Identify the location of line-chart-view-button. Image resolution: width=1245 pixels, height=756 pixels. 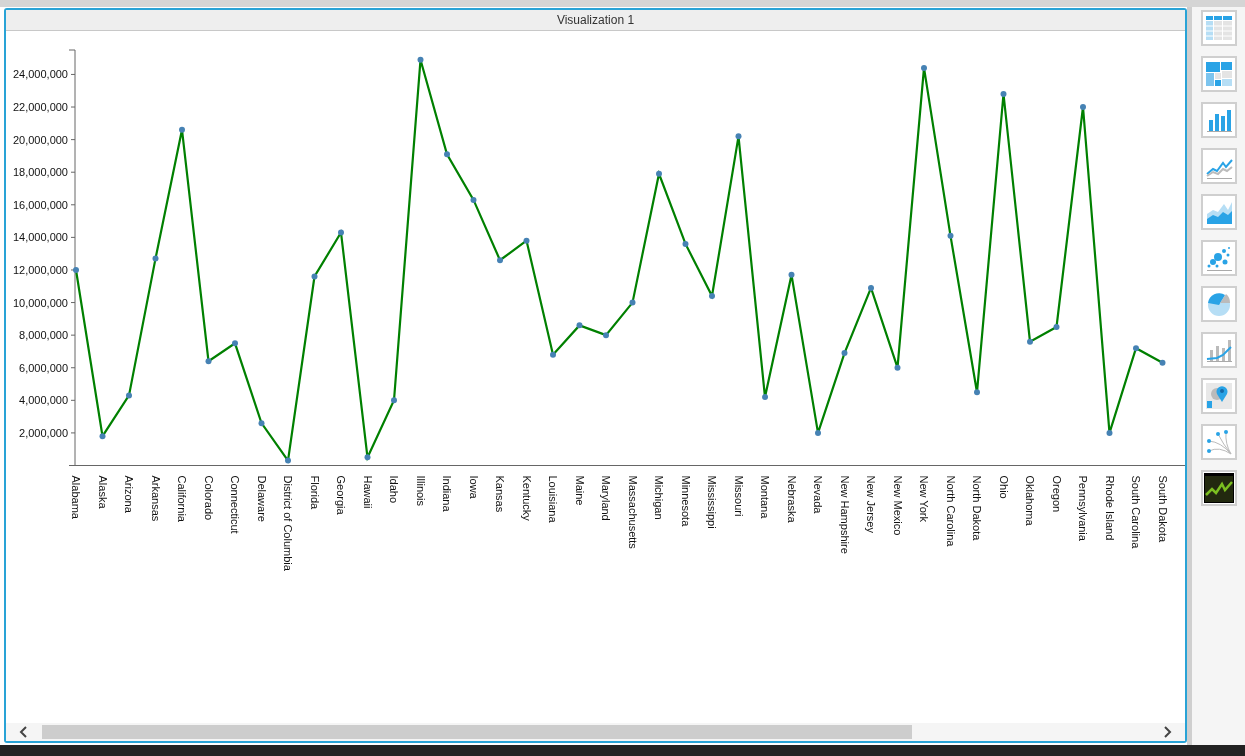
(1218, 166).